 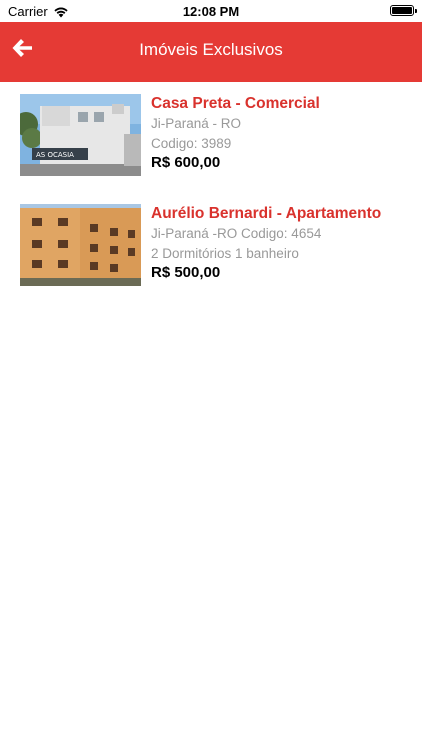 I want to click on status-time: 12:08 PM, so click(x=211, y=11).